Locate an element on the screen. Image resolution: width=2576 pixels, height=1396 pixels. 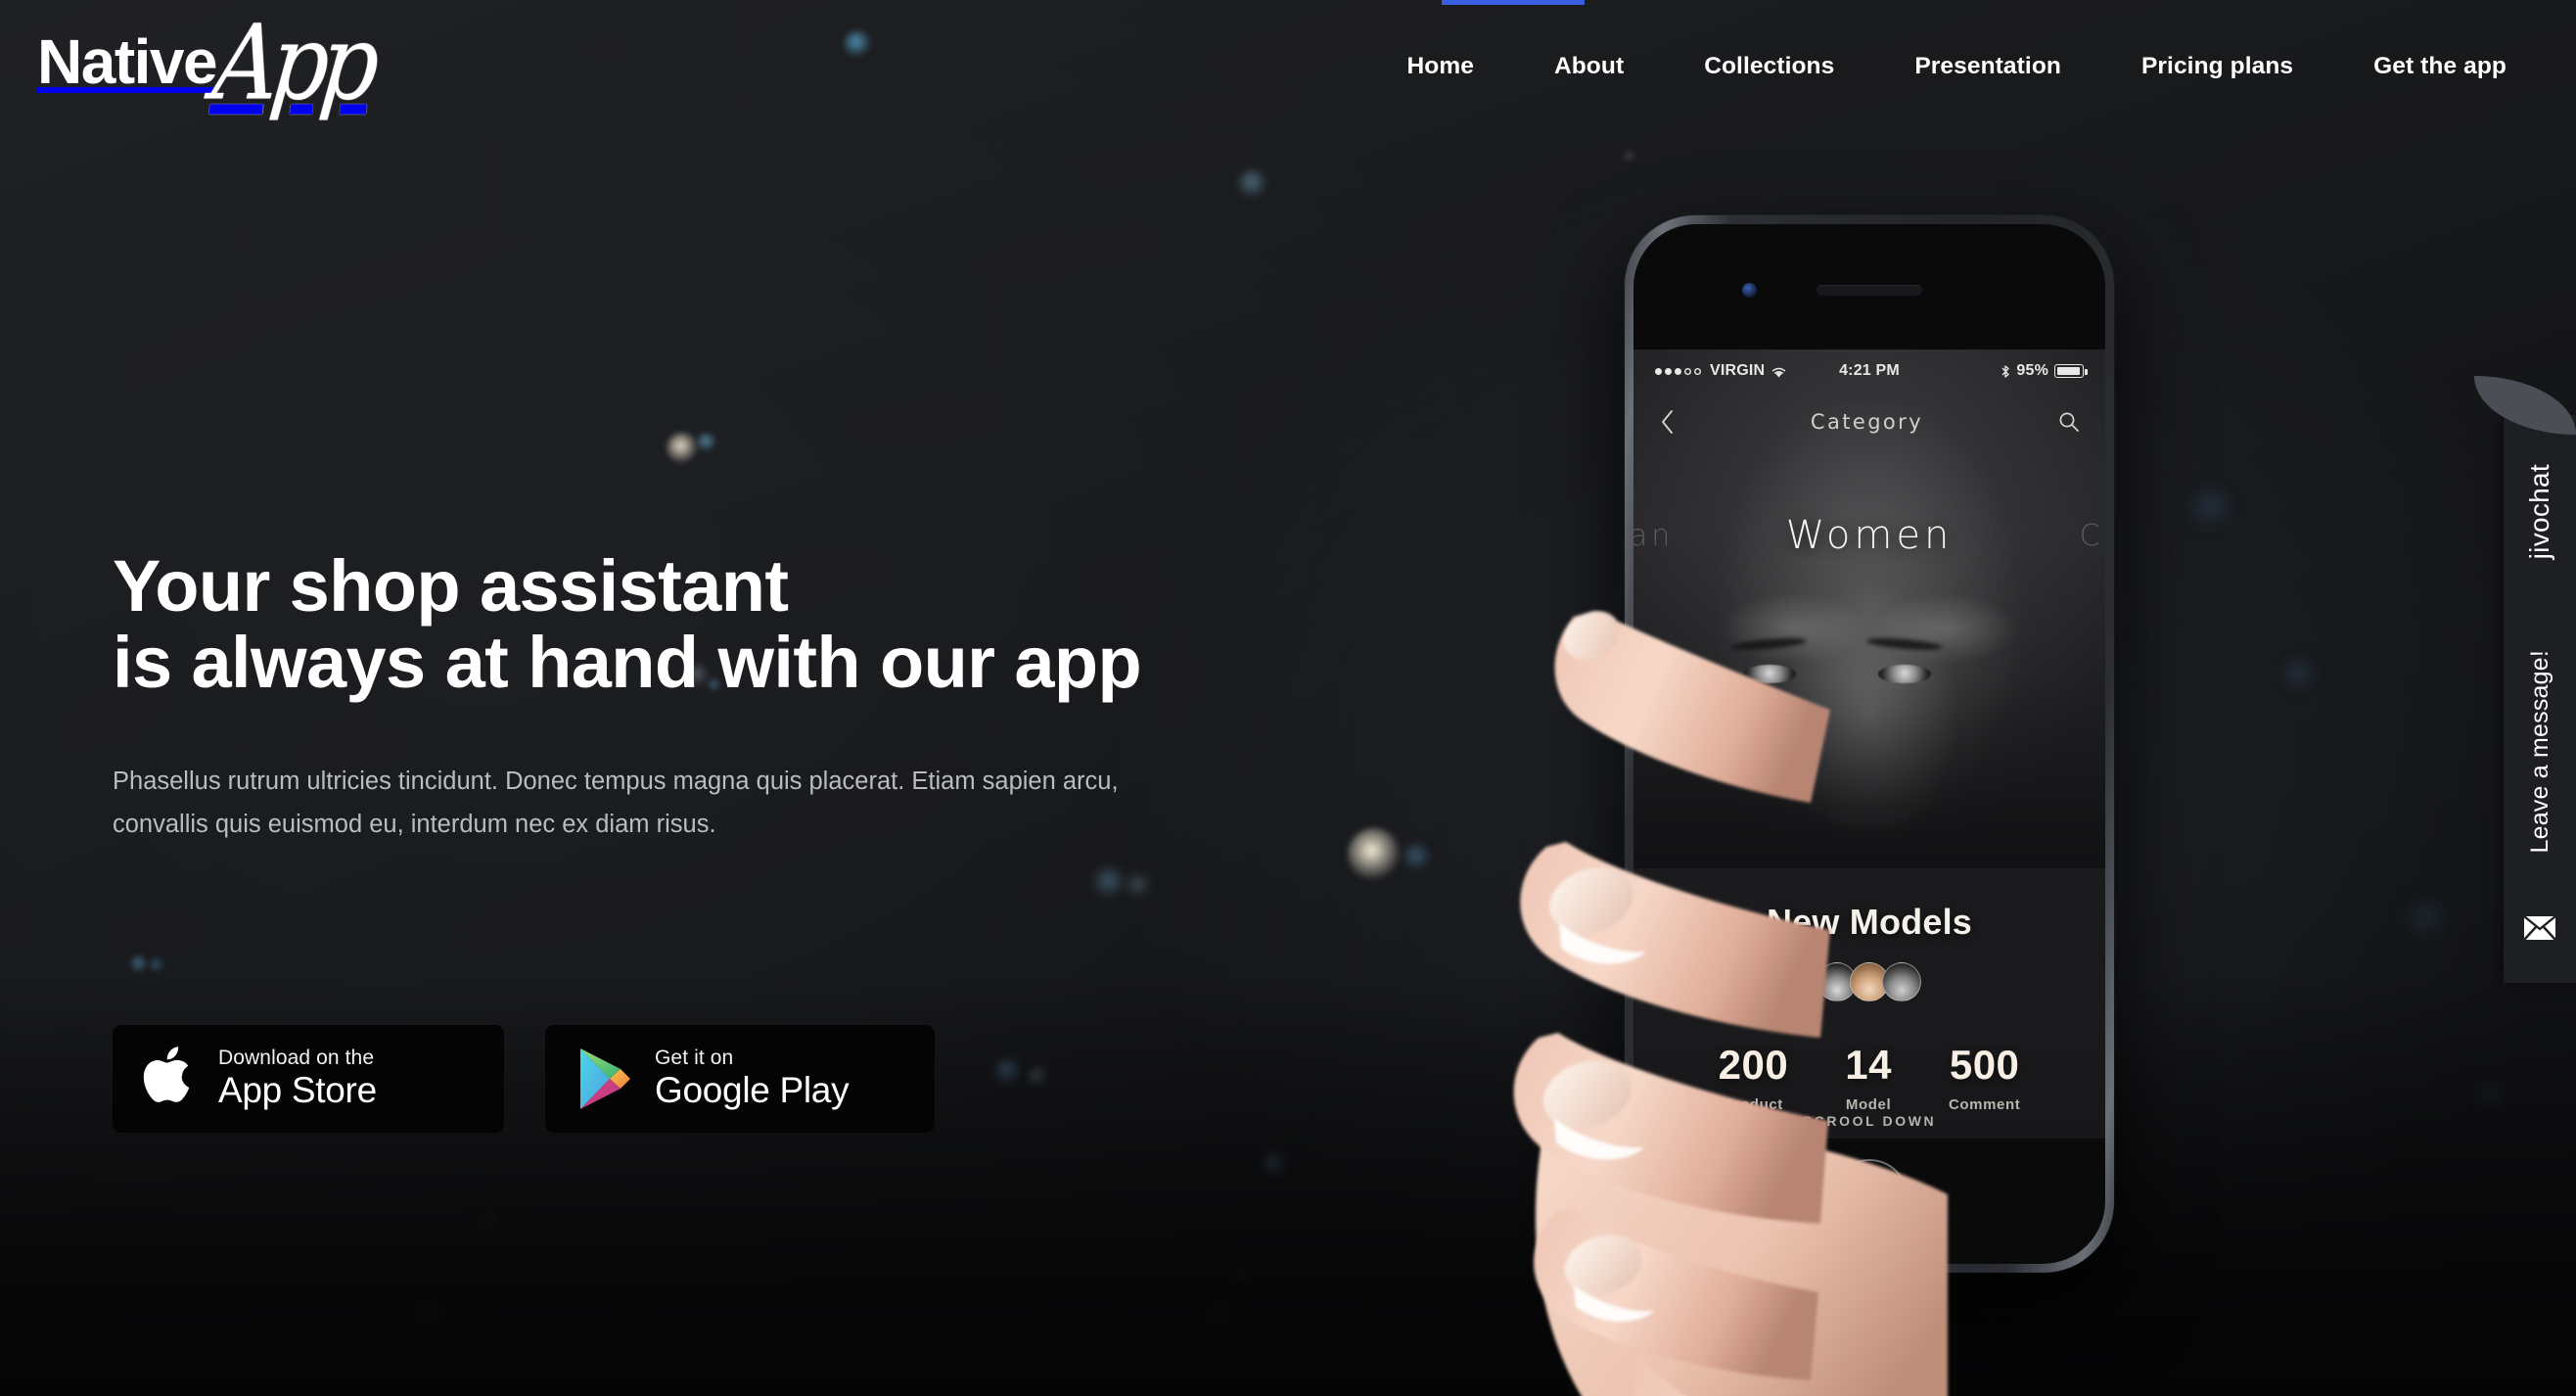
brand-logo-script: App is located at coordinates (292, 63).